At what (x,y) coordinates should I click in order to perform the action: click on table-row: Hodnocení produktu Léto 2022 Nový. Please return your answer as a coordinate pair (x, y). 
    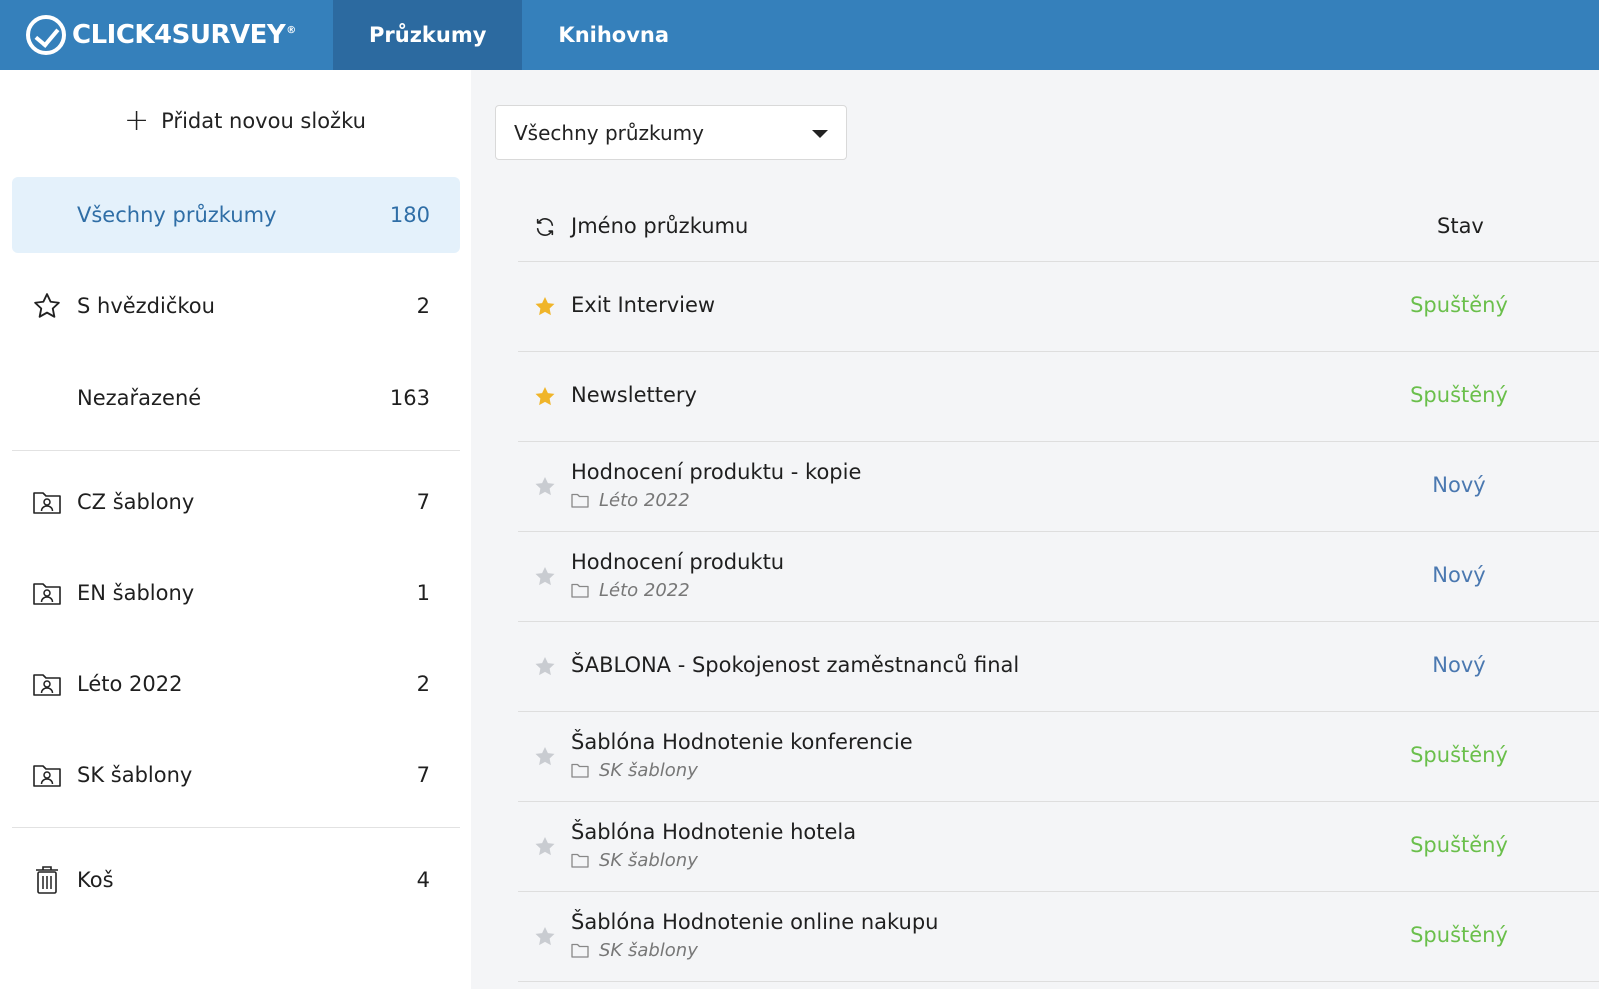
    Looking at the image, I should click on (1058, 577).